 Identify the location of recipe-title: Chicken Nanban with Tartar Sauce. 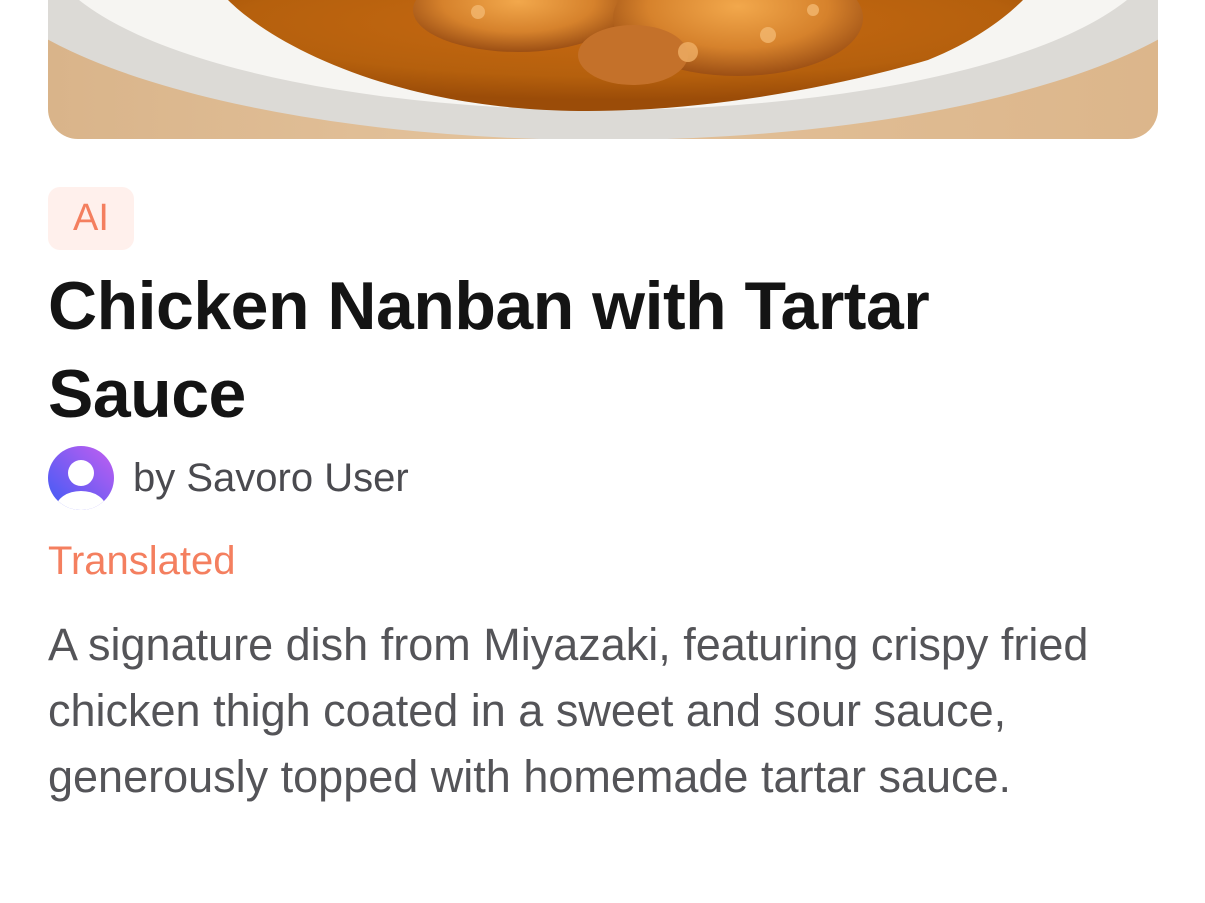
(489, 350).